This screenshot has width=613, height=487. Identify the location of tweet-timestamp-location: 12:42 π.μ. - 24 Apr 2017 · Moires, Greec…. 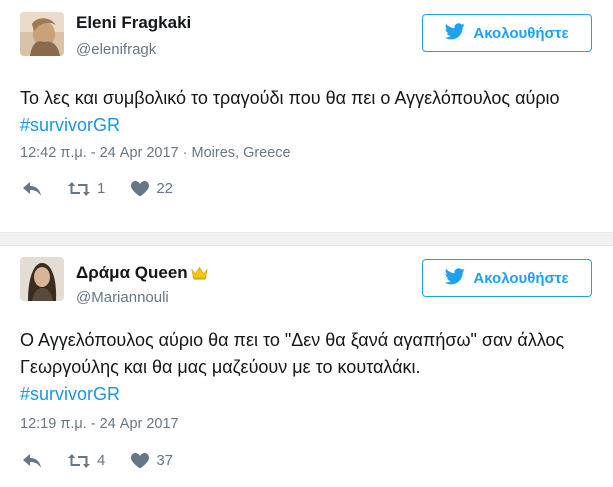
(155, 153).